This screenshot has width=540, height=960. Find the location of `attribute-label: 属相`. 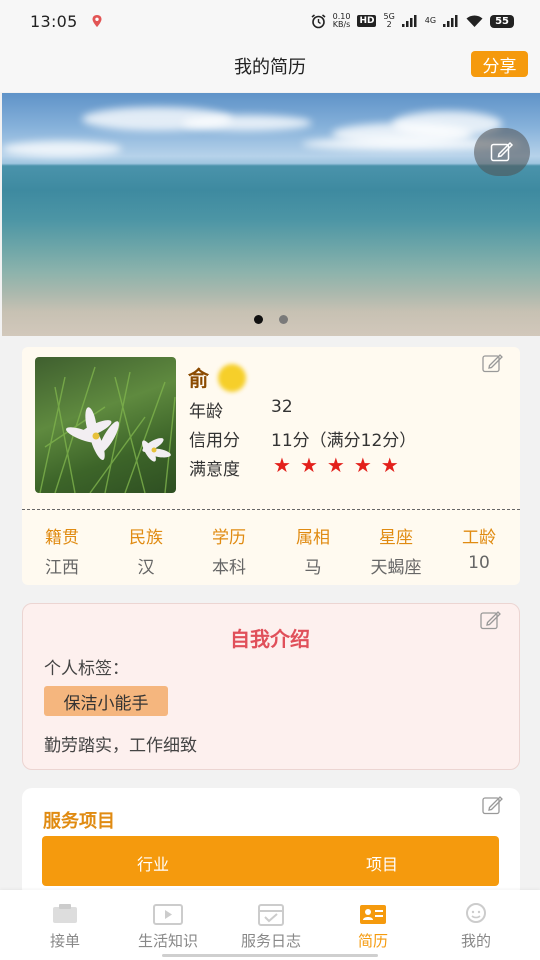

attribute-label: 属相 is located at coordinates (313, 538).